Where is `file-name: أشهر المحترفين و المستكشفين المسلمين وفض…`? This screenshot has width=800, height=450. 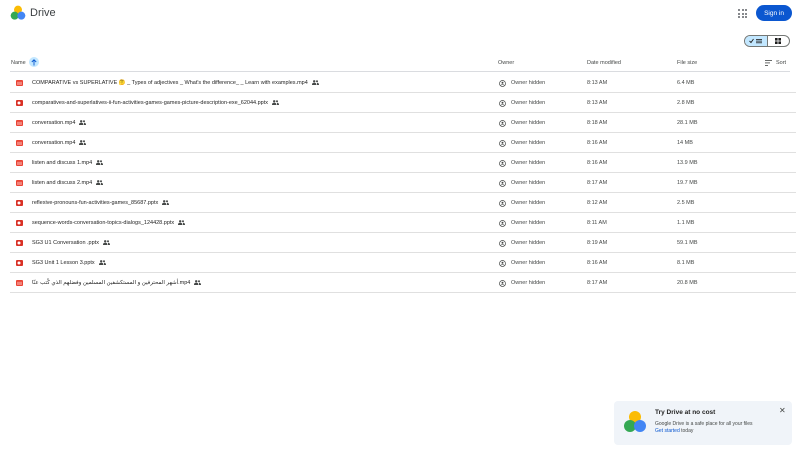 file-name: أشهر المحترفين و المستكشفين المسلمين وفض… is located at coordinates (117, 283).